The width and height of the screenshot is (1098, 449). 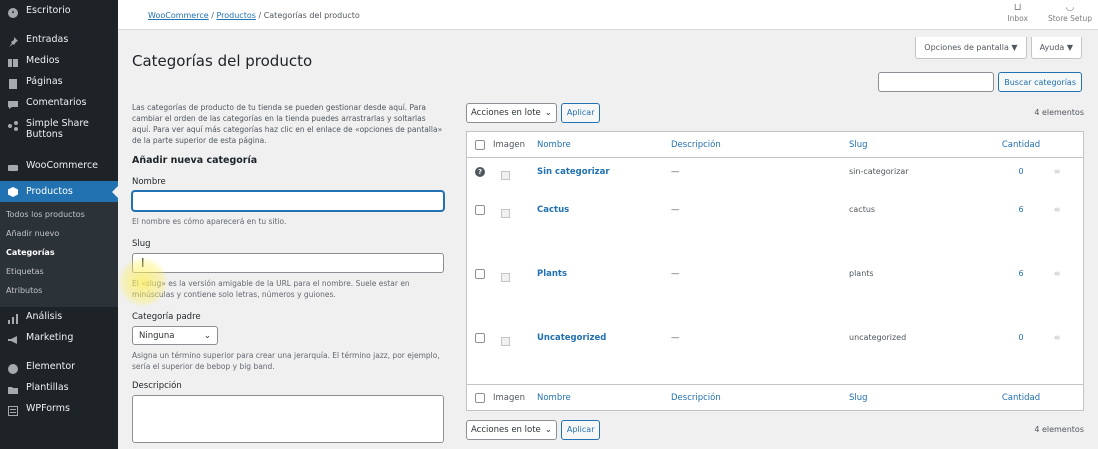 What do you see at coordinates (288, 201) in the screenshot?
I see `name-field` at bounding box center [288, 201].